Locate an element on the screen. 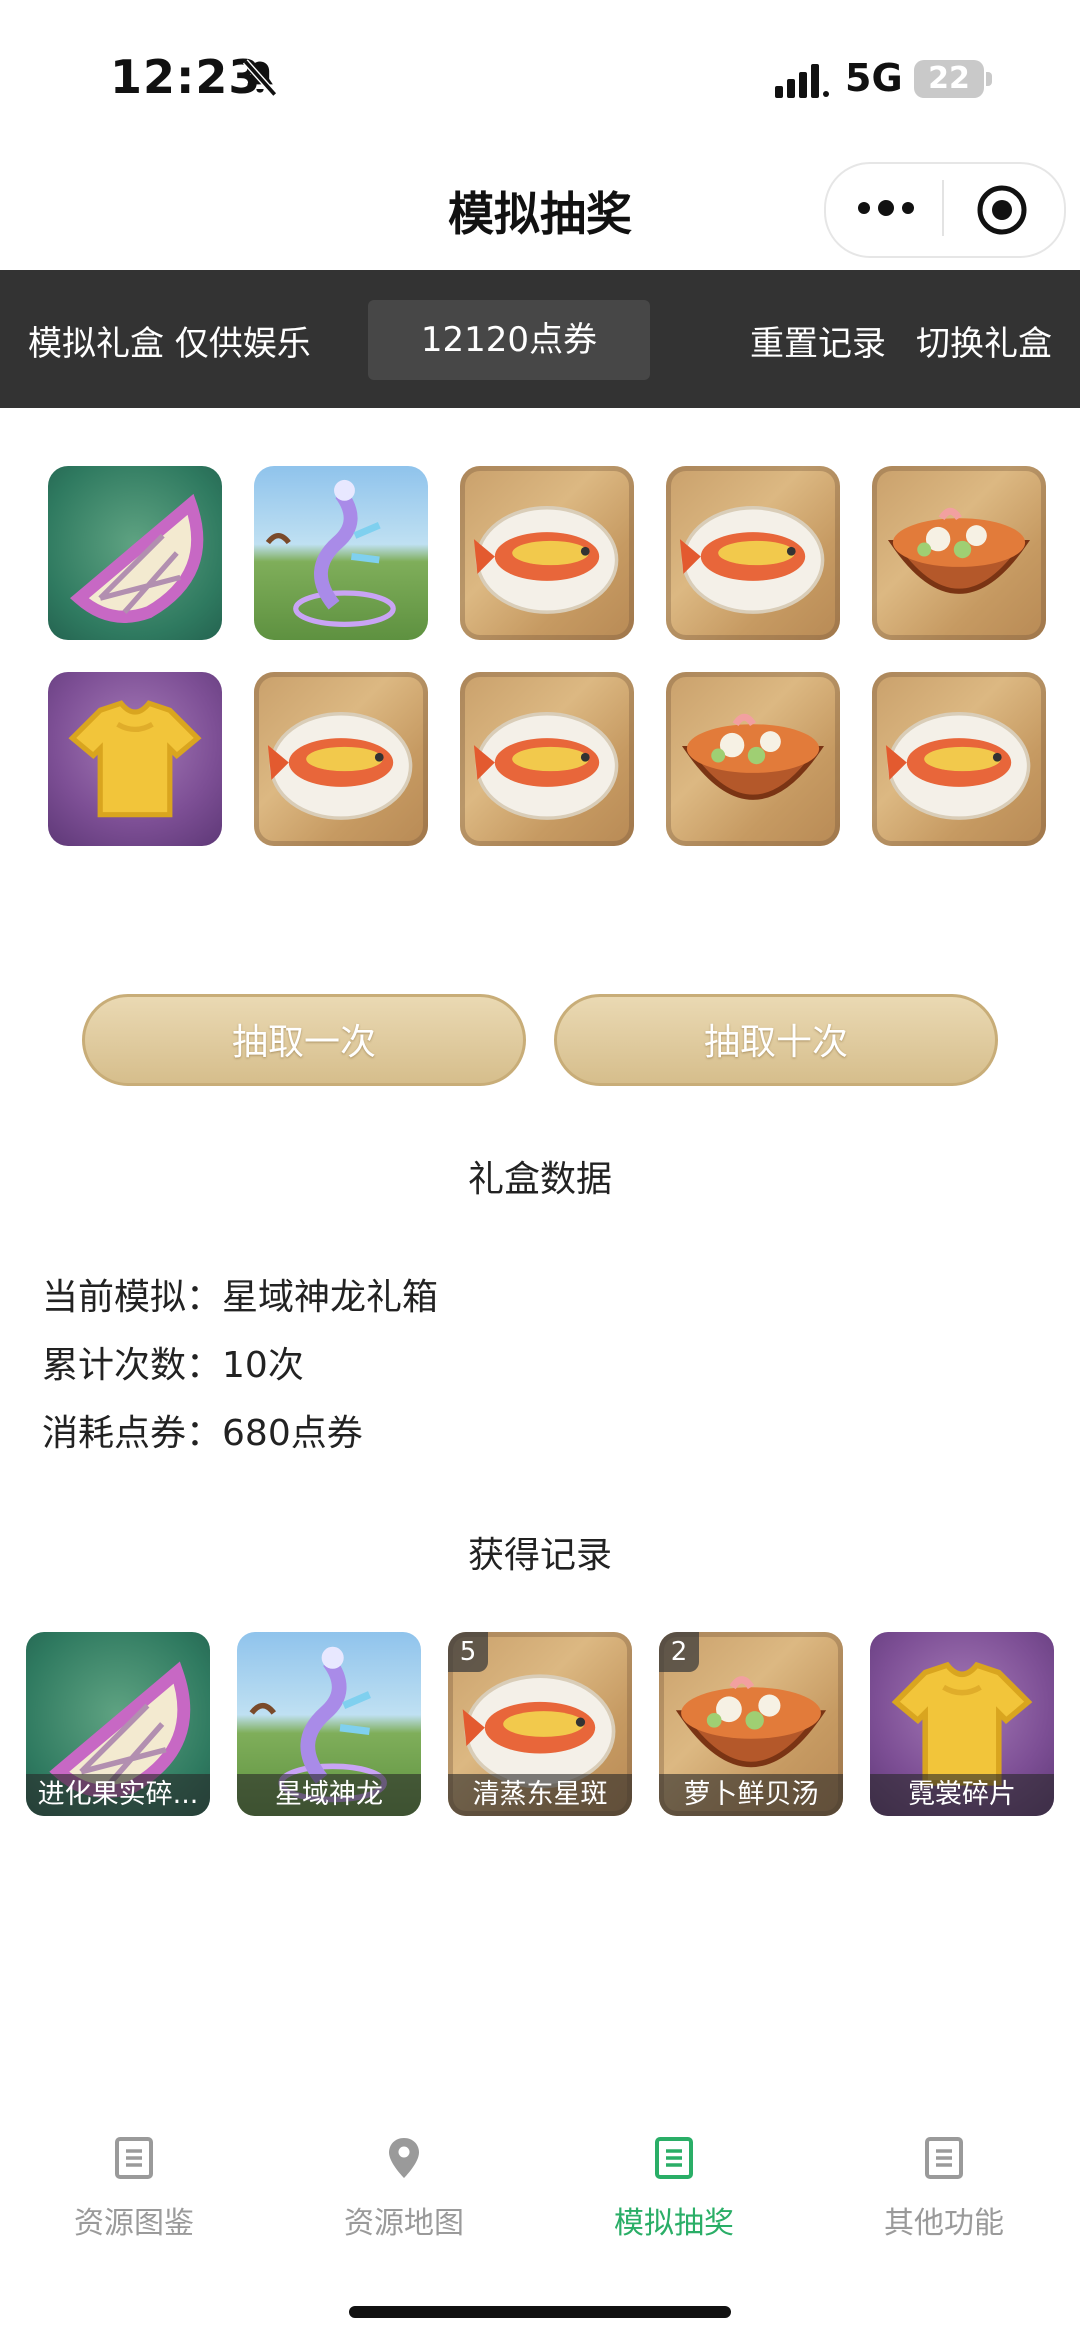 The width and height of the screenshot is (1080, 2341). tab-label: 模拟抽奖 is located at coordinates (674, 2223).